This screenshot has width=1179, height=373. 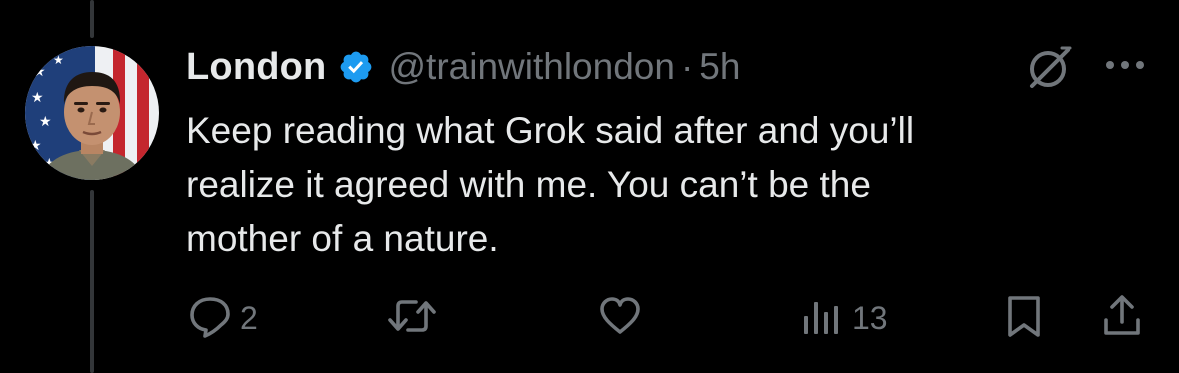 I want to click on repost-button, so click(x=415, y=318).